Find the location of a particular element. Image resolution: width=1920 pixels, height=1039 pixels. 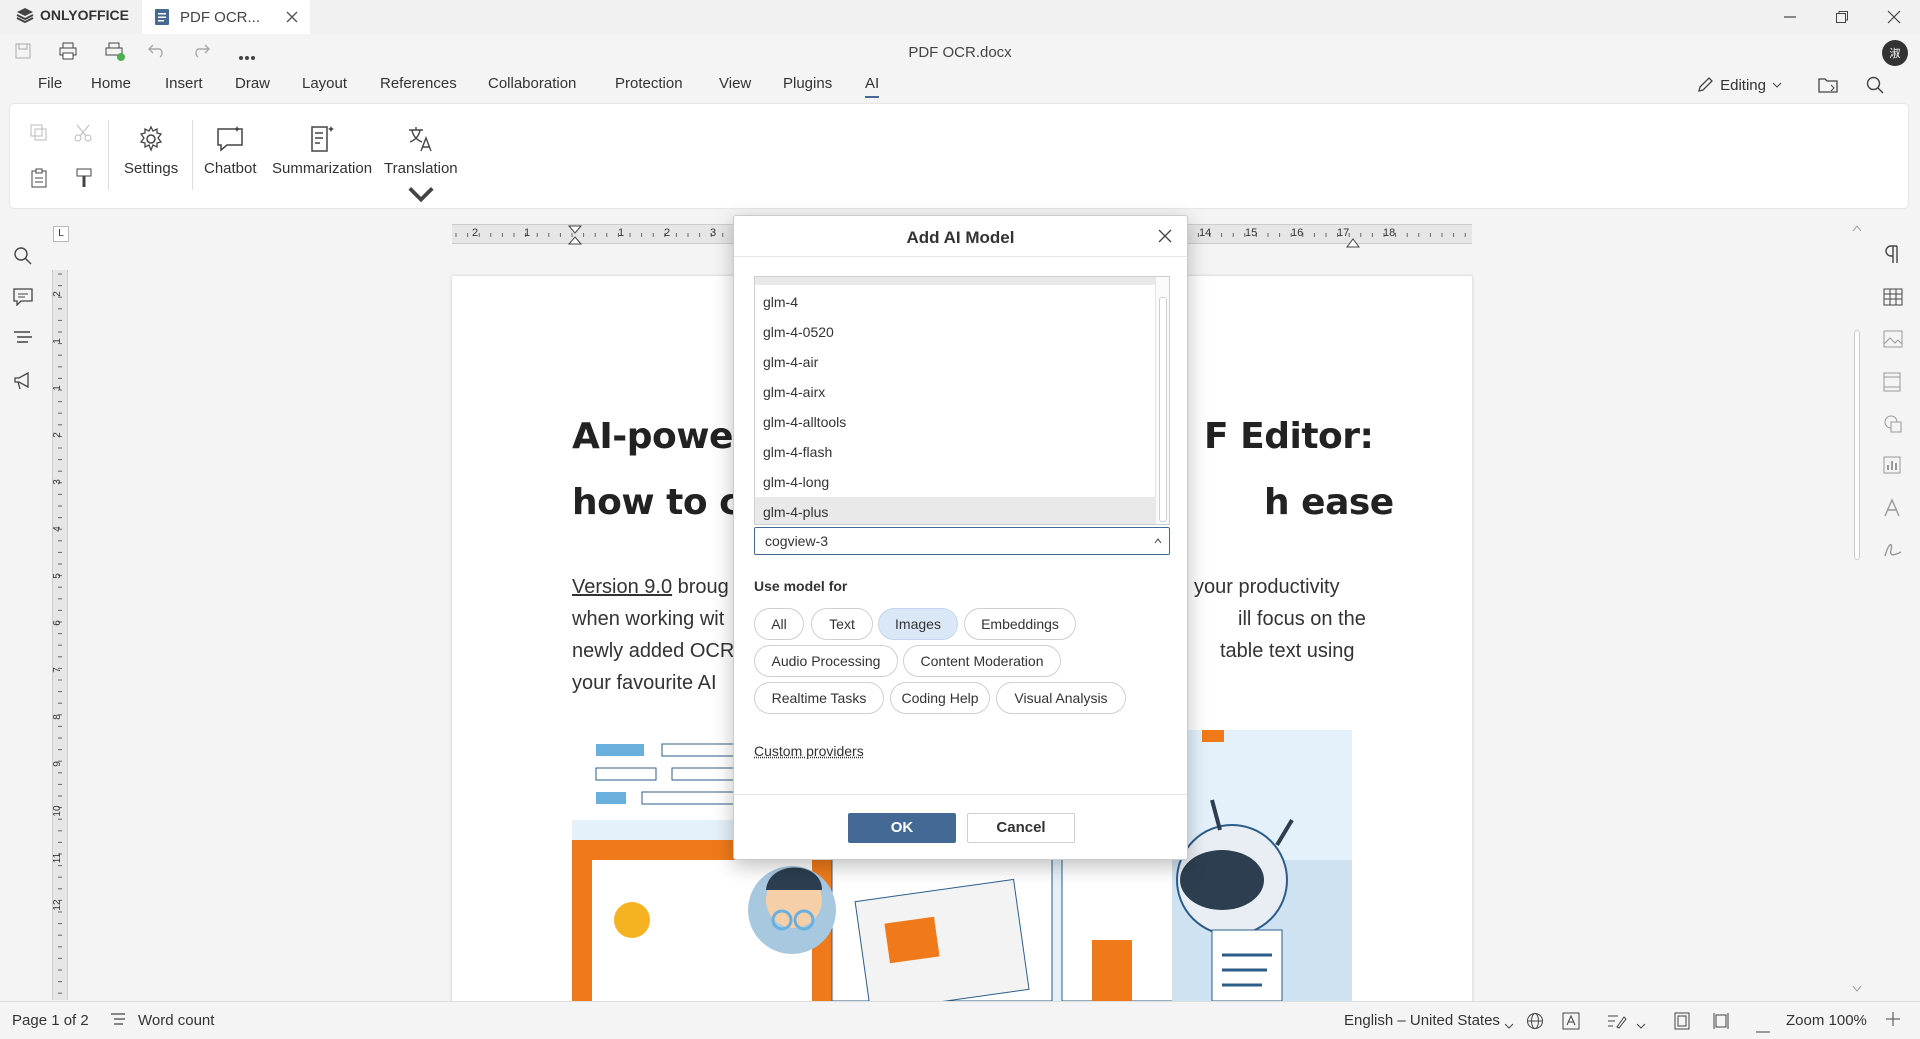

text-art-icon is located at coordinates (1892, 509).